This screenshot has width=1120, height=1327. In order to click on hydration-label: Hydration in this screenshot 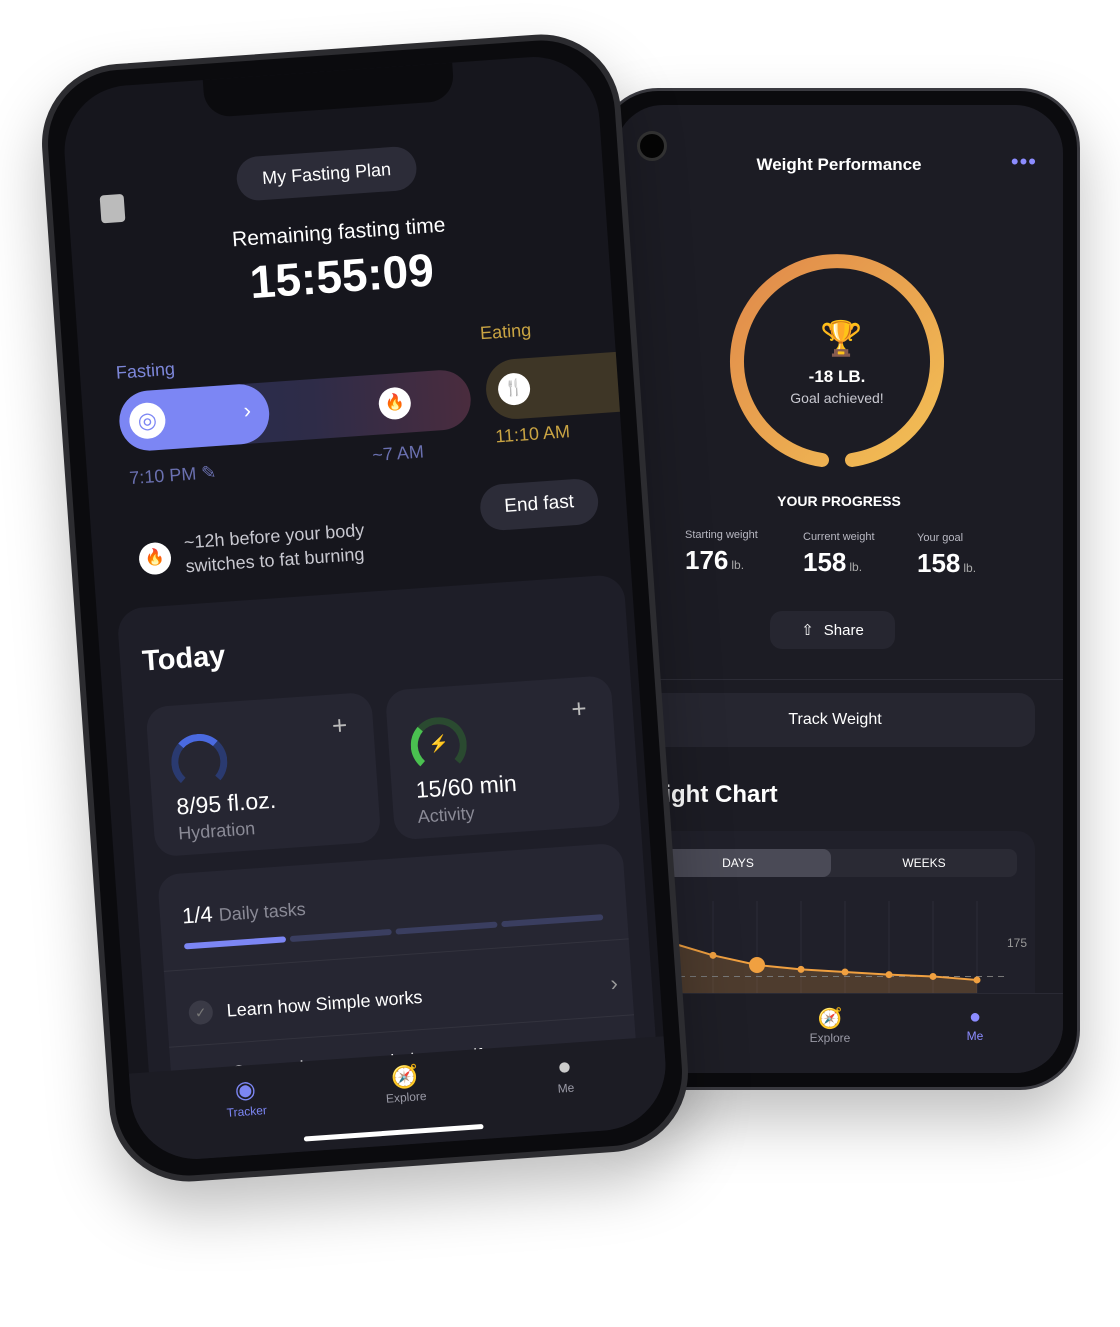, I will do `click(216, 831)`.